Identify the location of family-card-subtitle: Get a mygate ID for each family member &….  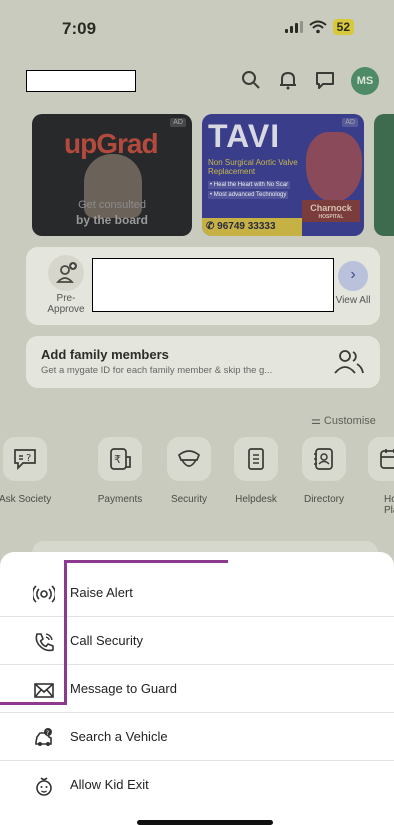
(157, 370).